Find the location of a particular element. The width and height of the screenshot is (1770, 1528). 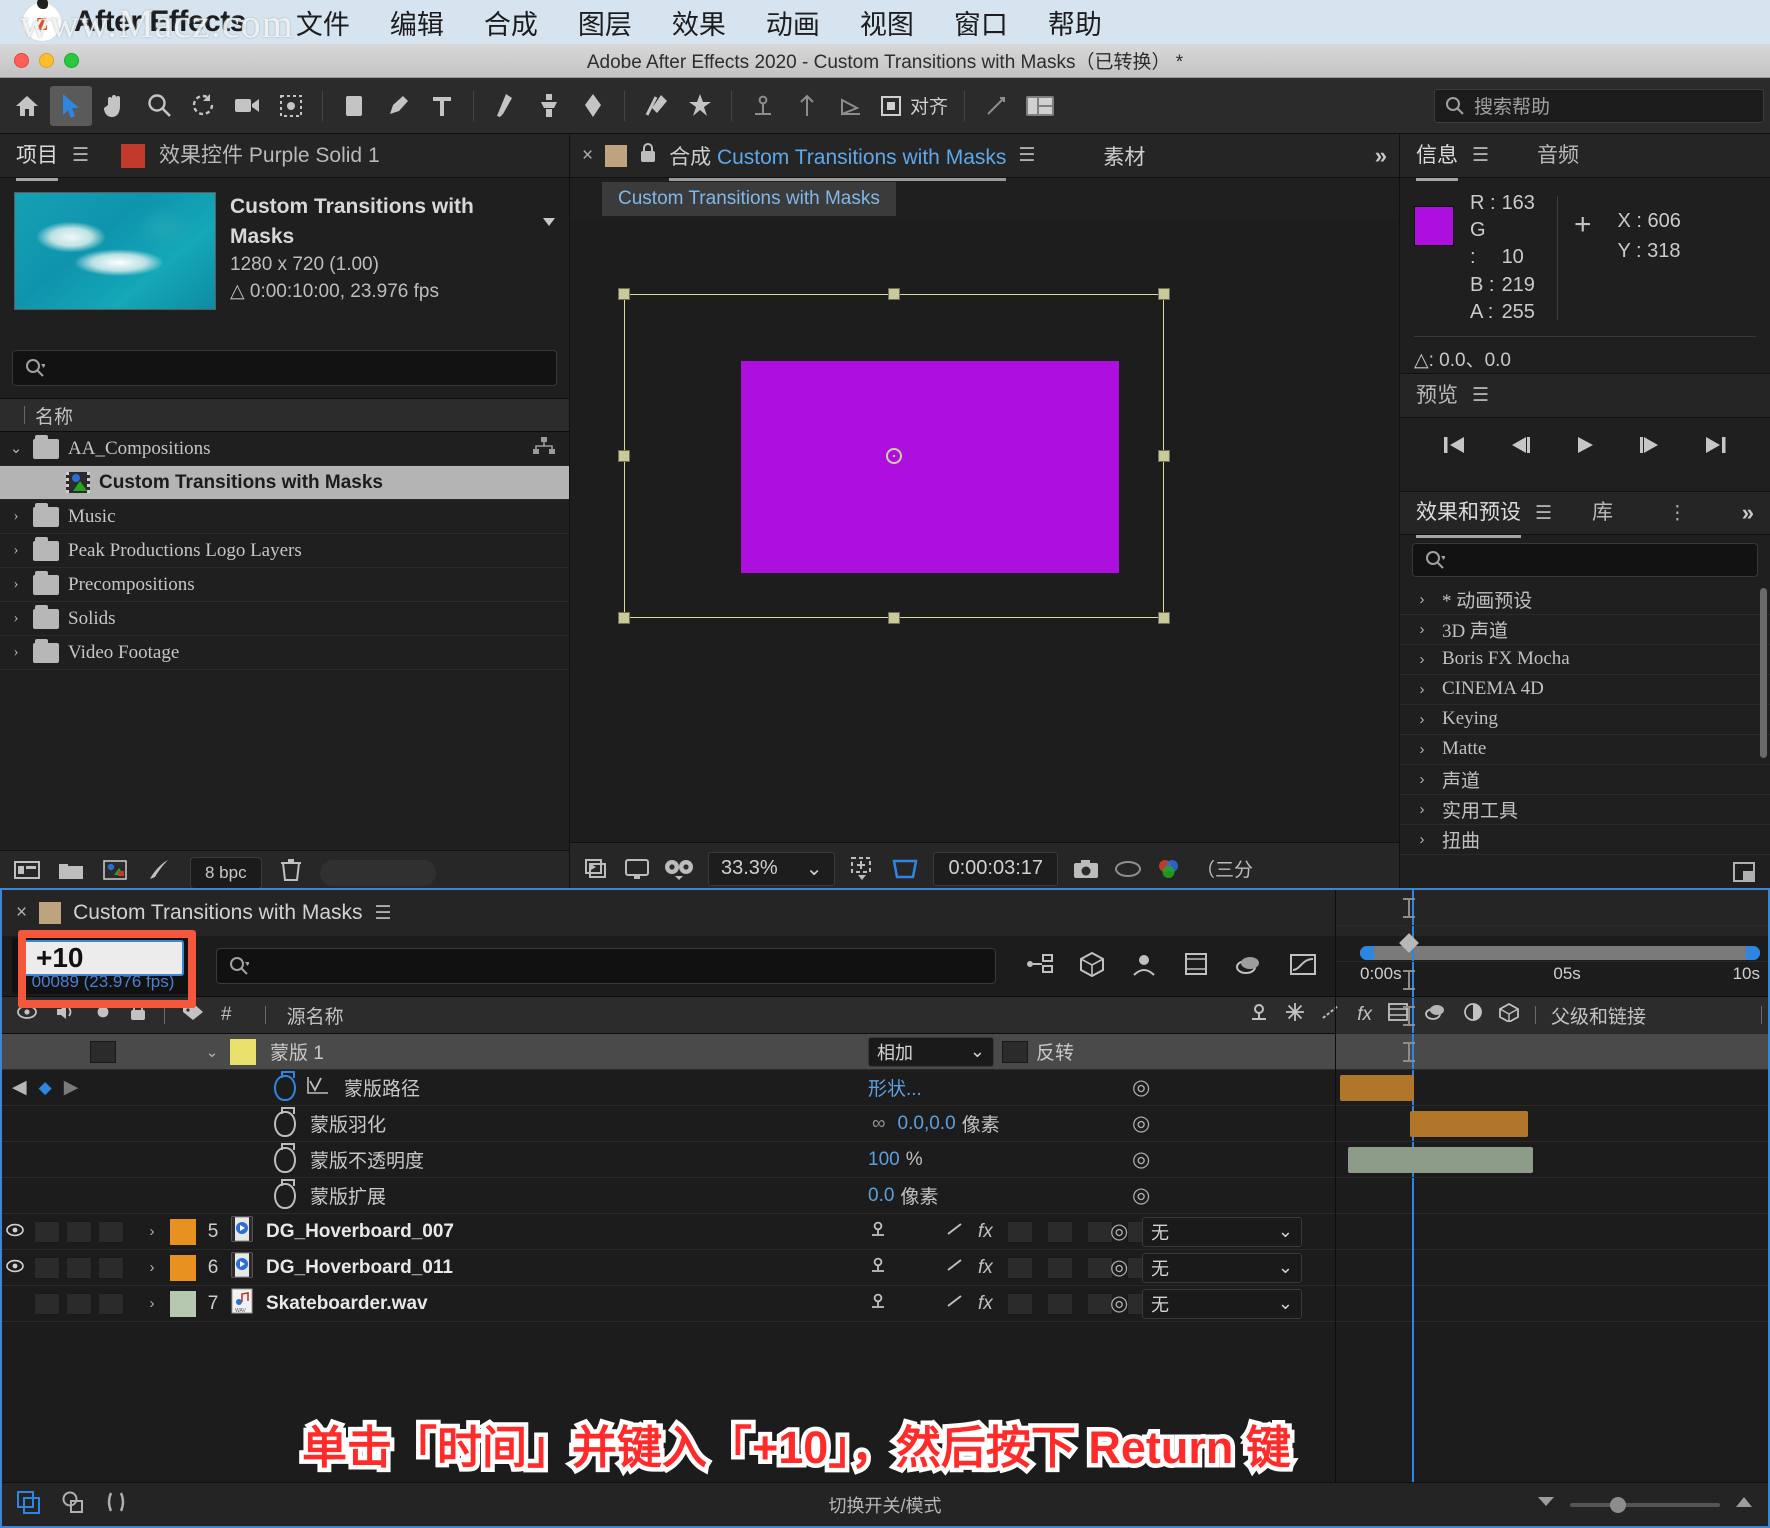

layer-duration-bar is located at coordinates (1409, 980).